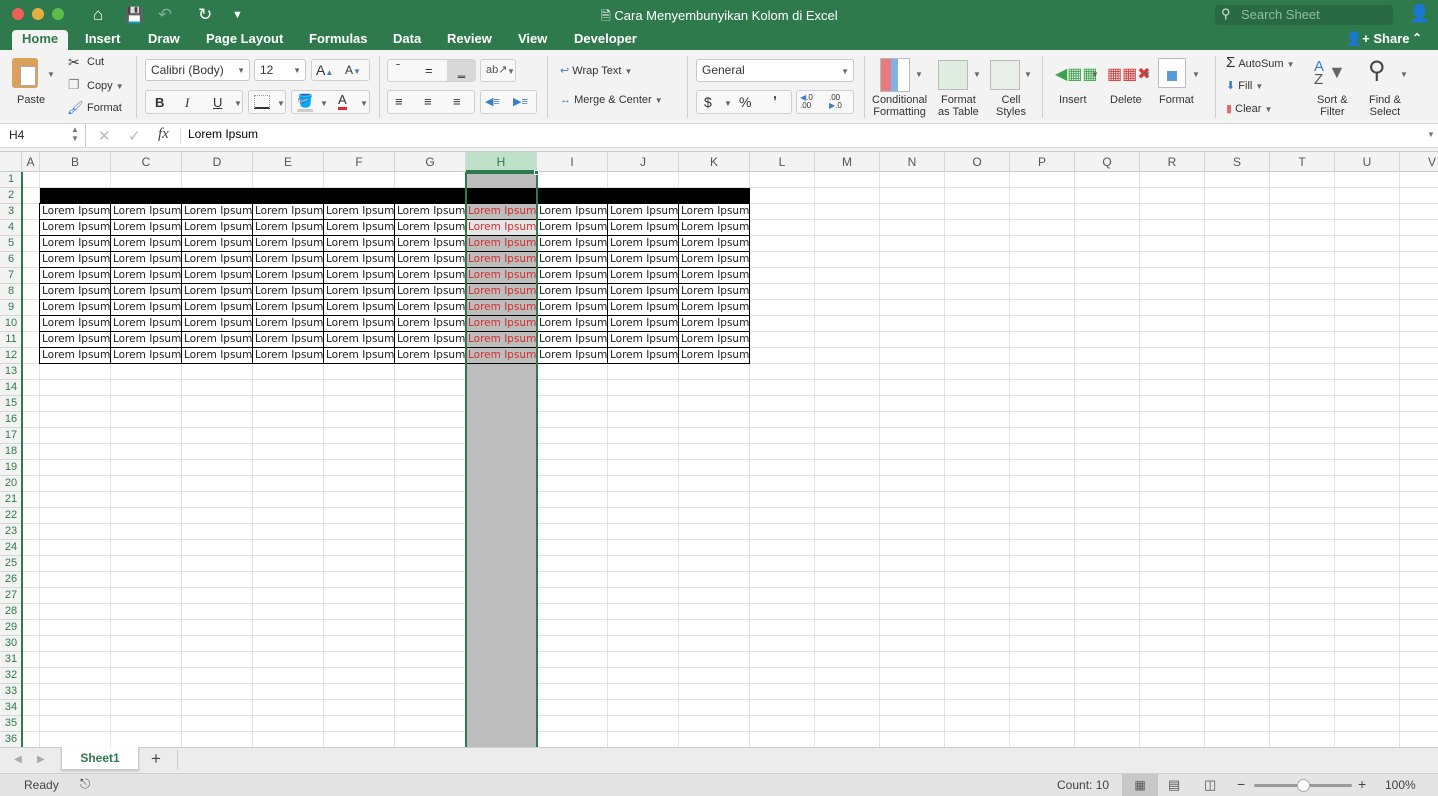 This screenshot has height=796, width=1438. What do you see at coordinates (399, 101) in the screenshot?
I see `align-left-button: ≡` at bounding box center [399, 101].